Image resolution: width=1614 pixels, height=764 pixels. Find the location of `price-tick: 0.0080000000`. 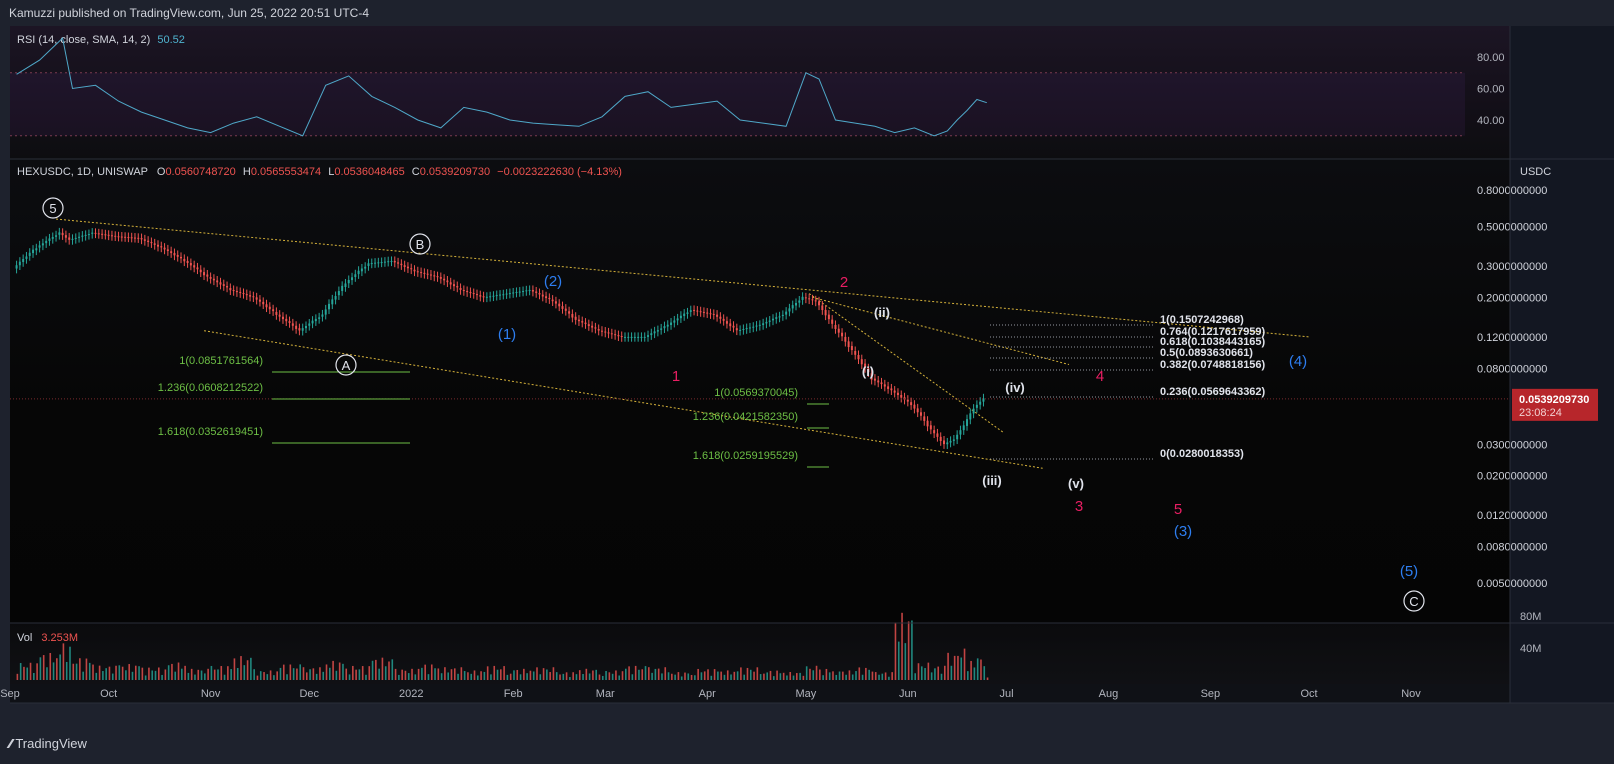

price-tick: 0.0080000000 is located at coordinates (1512, 548).